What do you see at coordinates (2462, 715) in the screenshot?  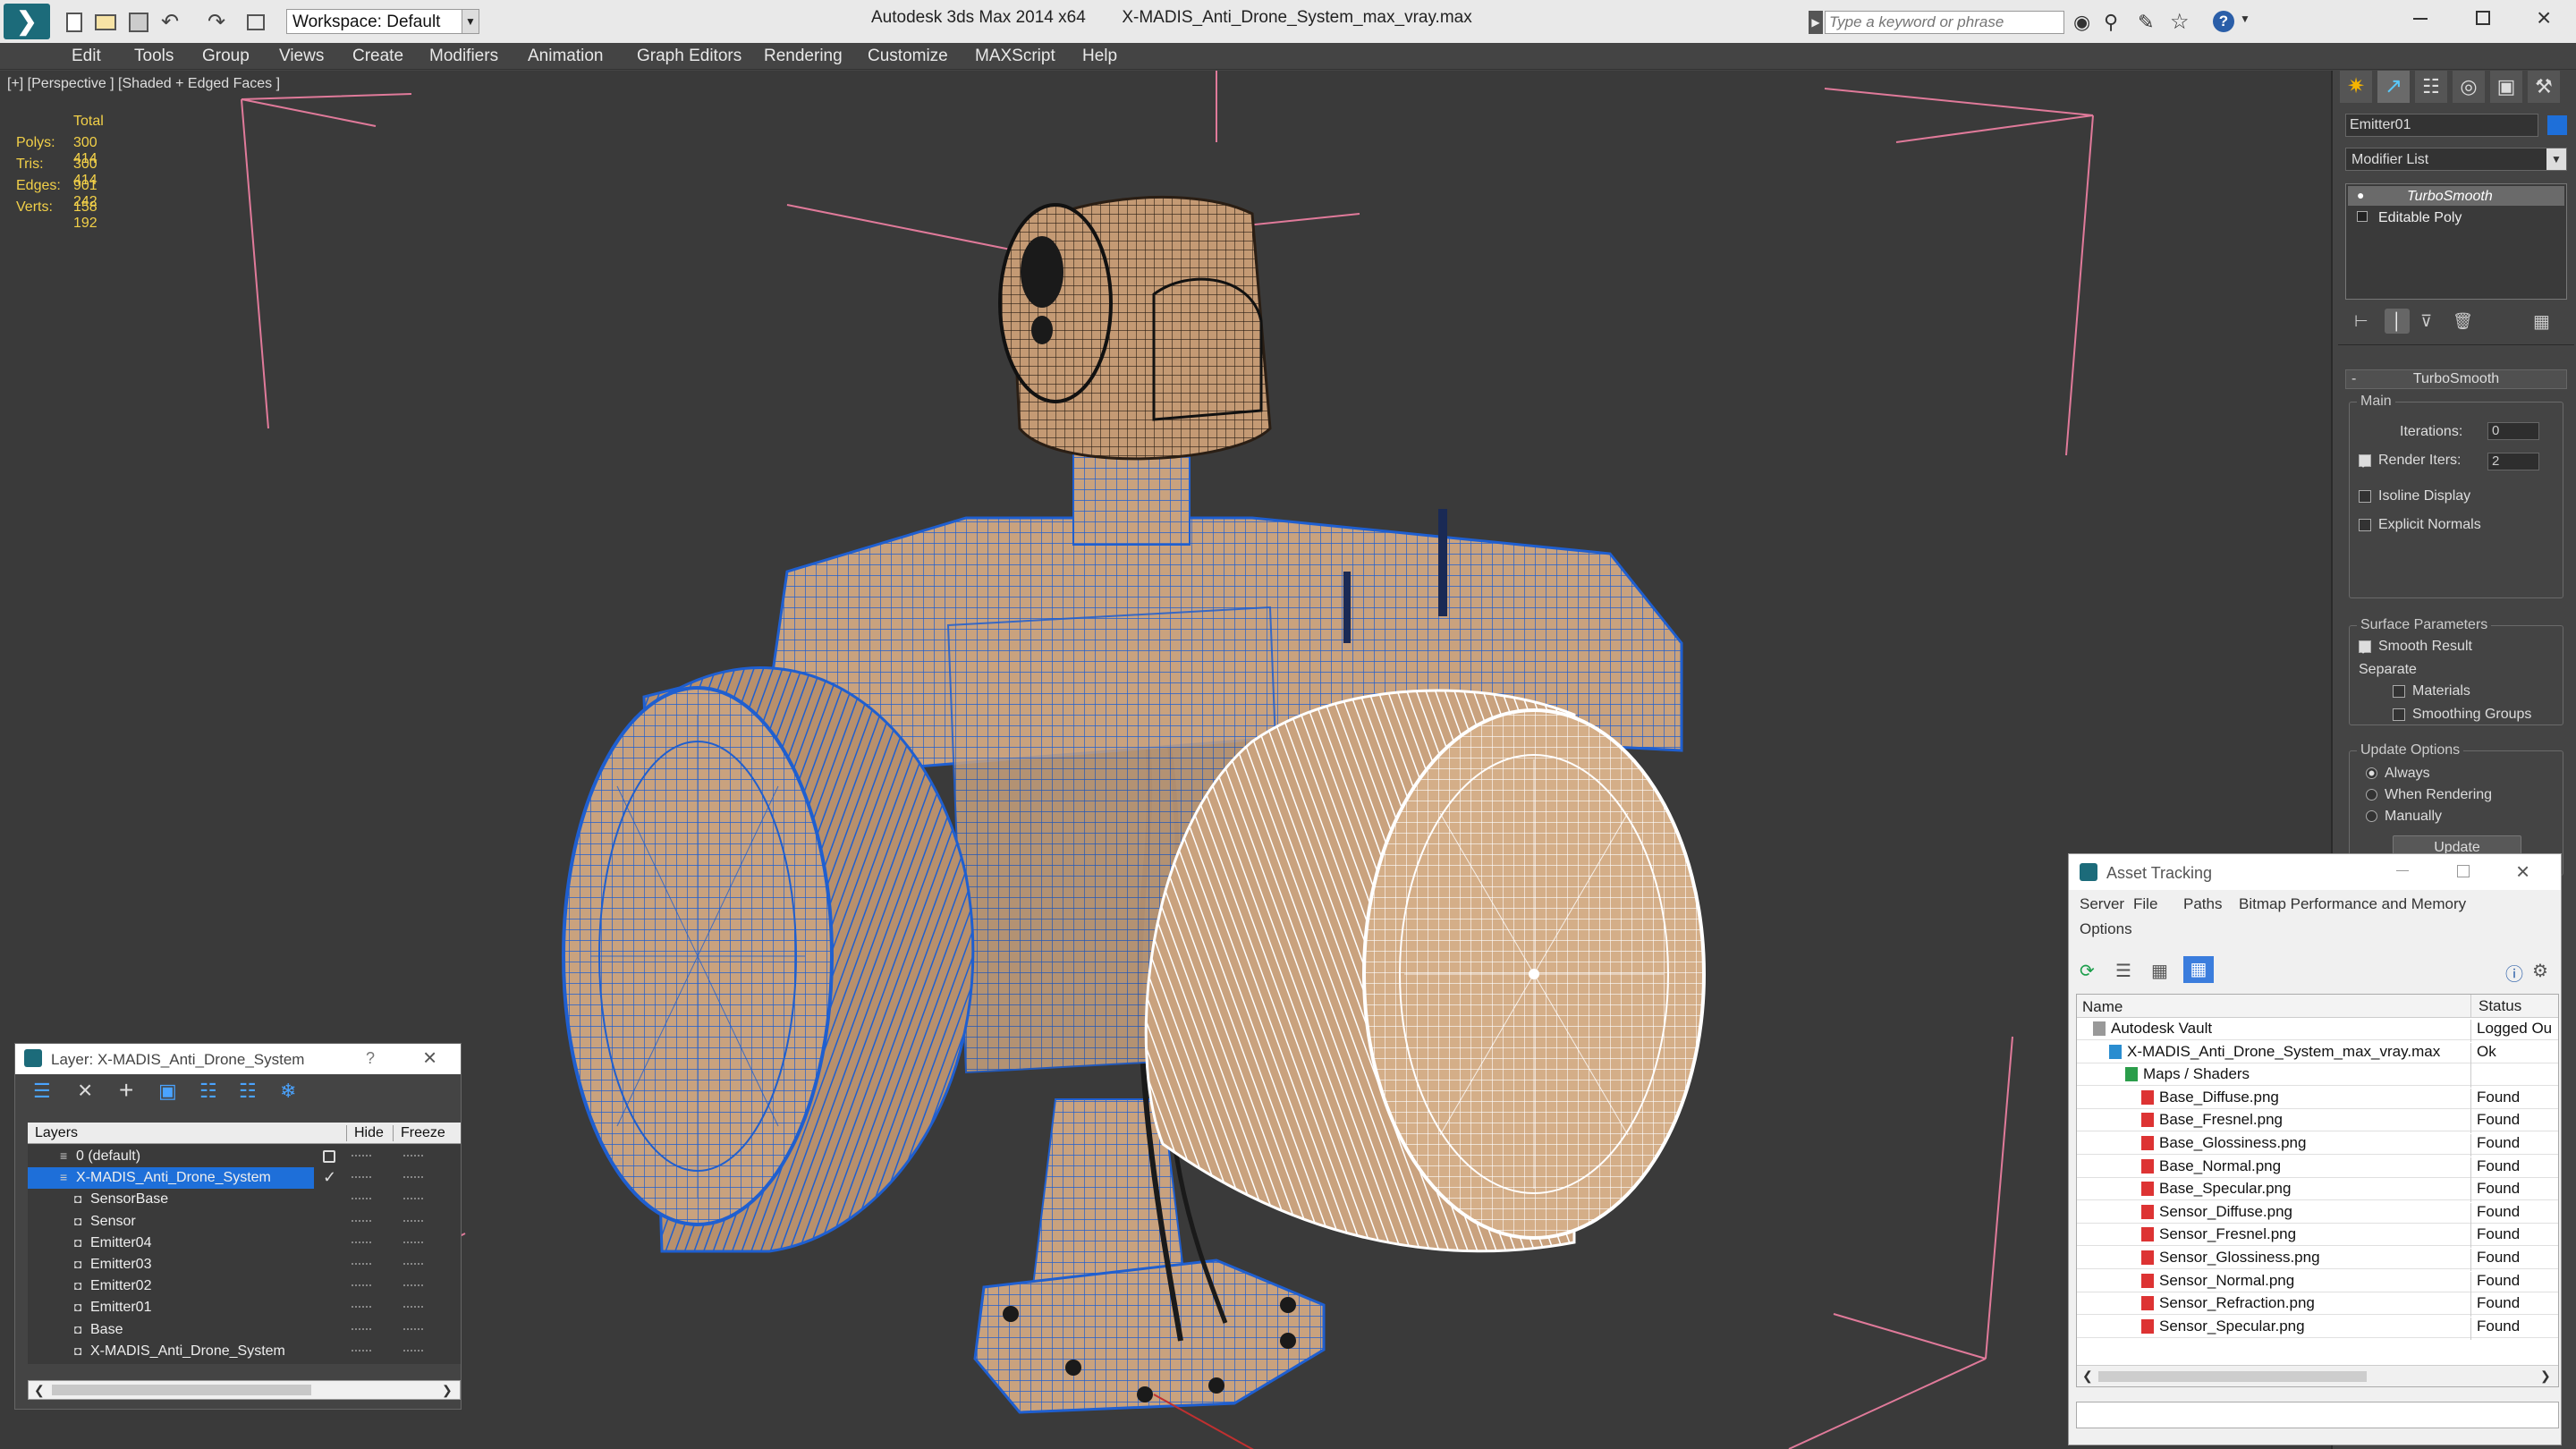 I see `smoothing-groups-checkbox: Smoothing Groups` at bounding box center [2462, 715].